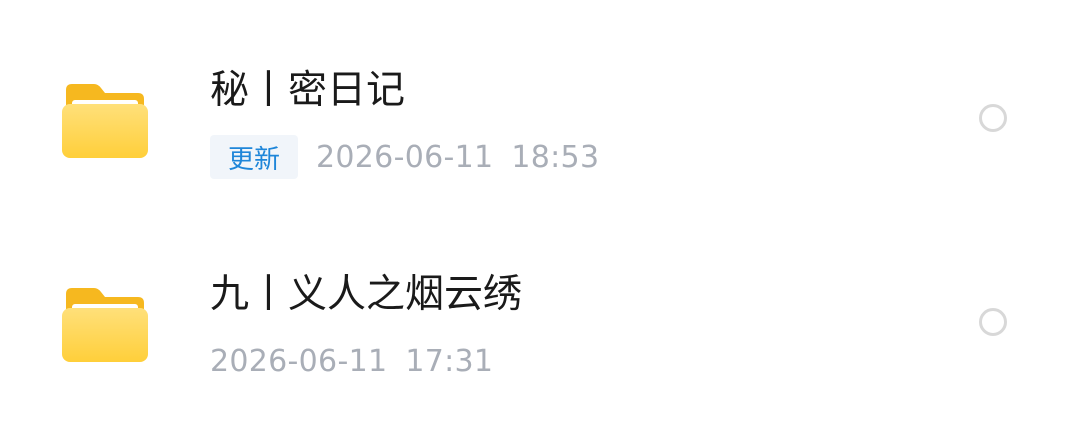 This screenshot has height=435, width=1078. I want to click on item-title: 九丨义人之烟云绣, so click(366, 294).